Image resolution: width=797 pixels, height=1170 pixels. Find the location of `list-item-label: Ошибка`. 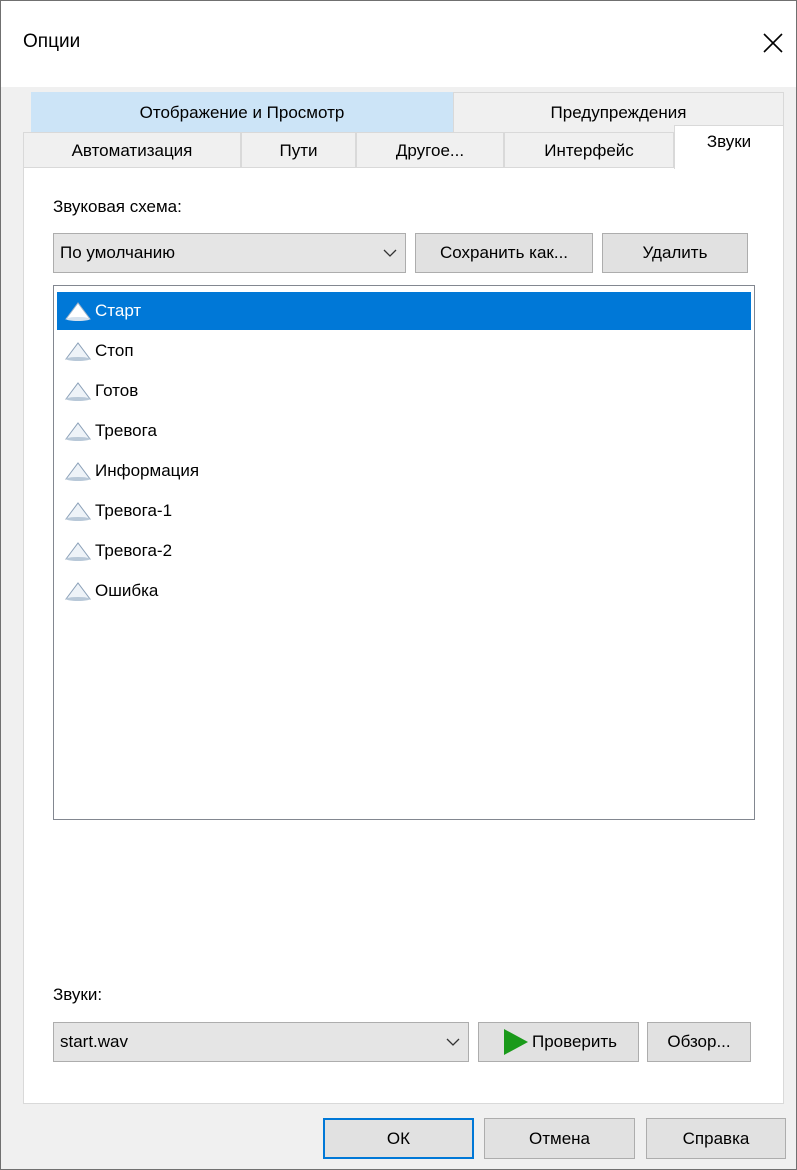

list-item-label: Ошибка is located at coordinates (127, 590).